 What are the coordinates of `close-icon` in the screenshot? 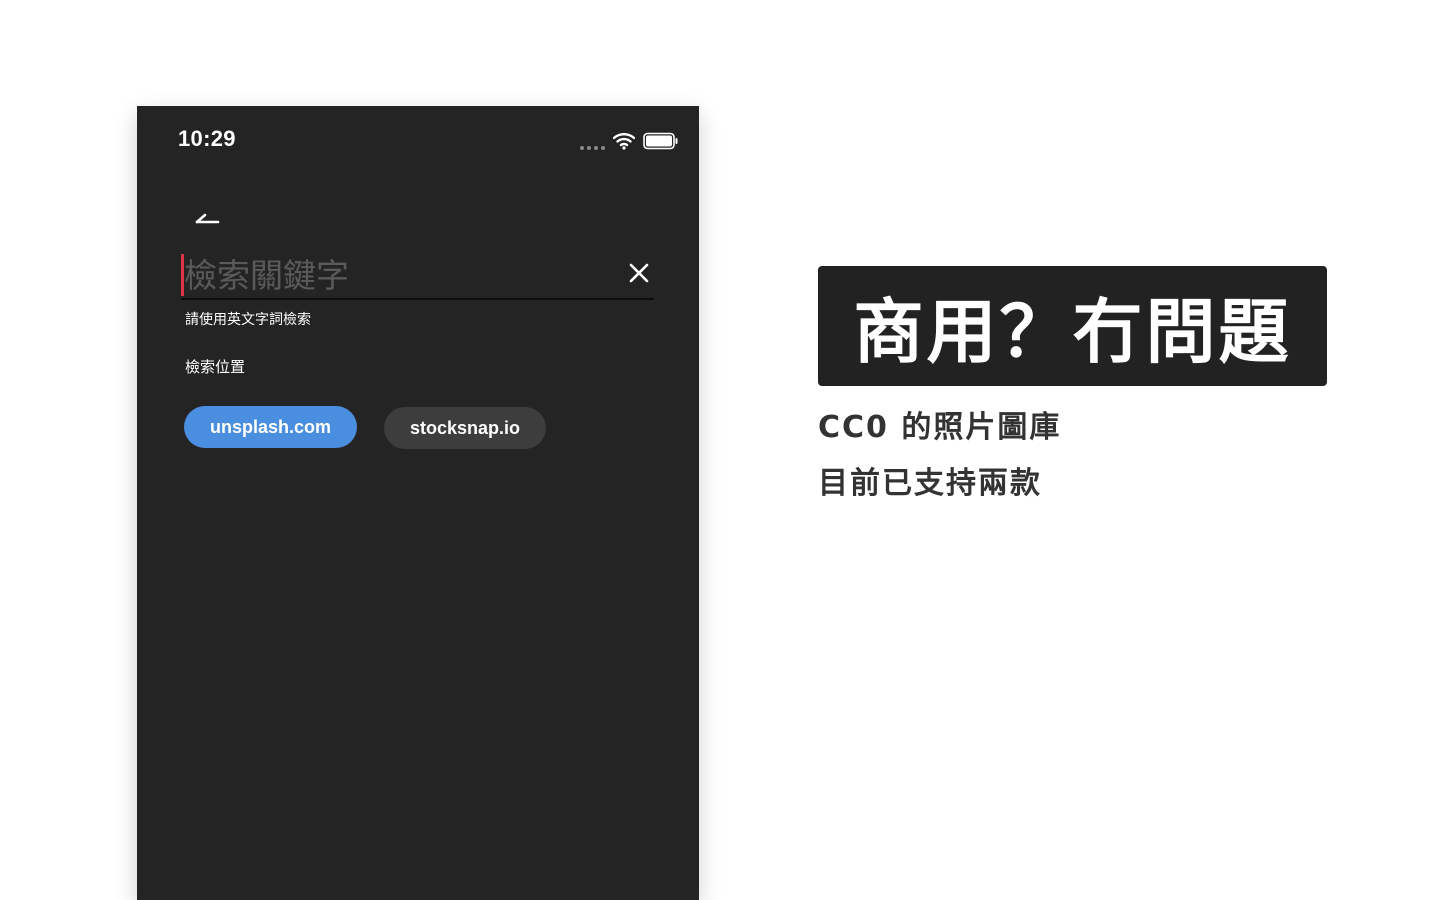 It's located at (639, 273).